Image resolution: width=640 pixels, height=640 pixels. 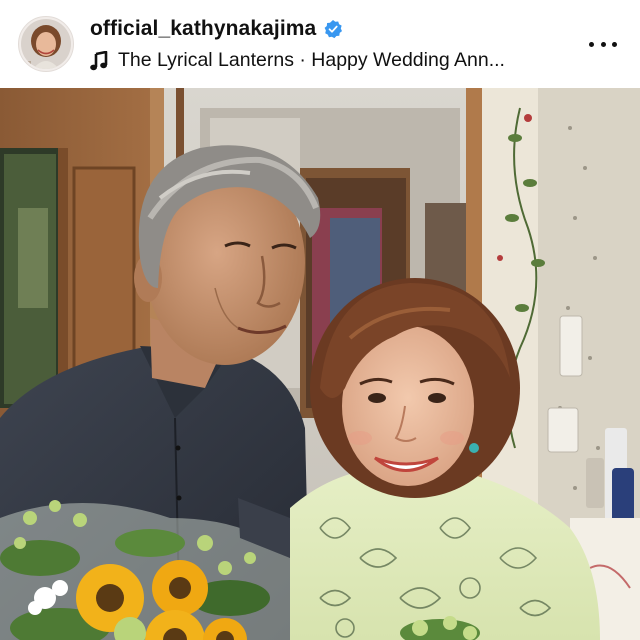 I want to click on profile-avatar, so click(x=46, y=44).